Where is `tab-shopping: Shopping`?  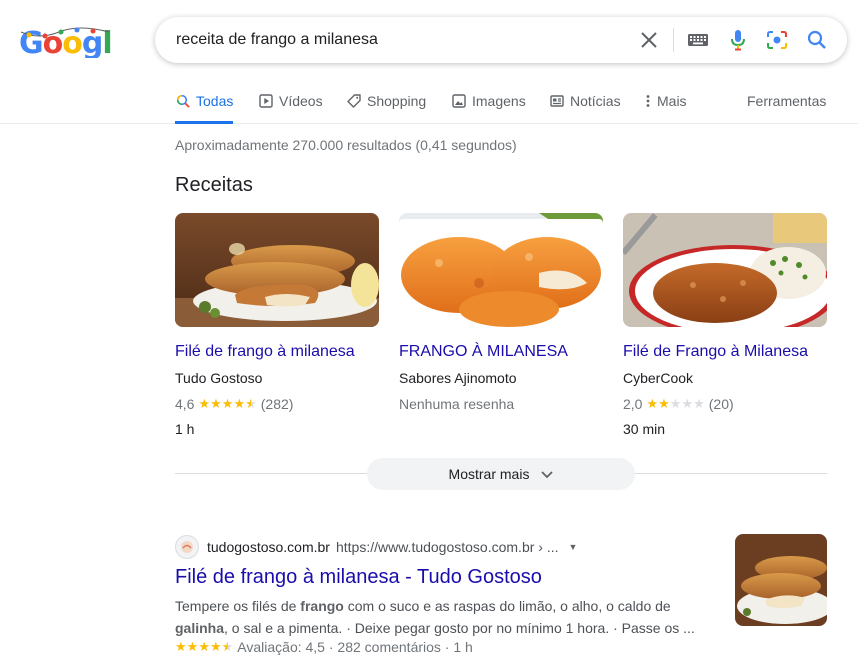 tab-shopping: Shopping is located at coordinates (386, 108).